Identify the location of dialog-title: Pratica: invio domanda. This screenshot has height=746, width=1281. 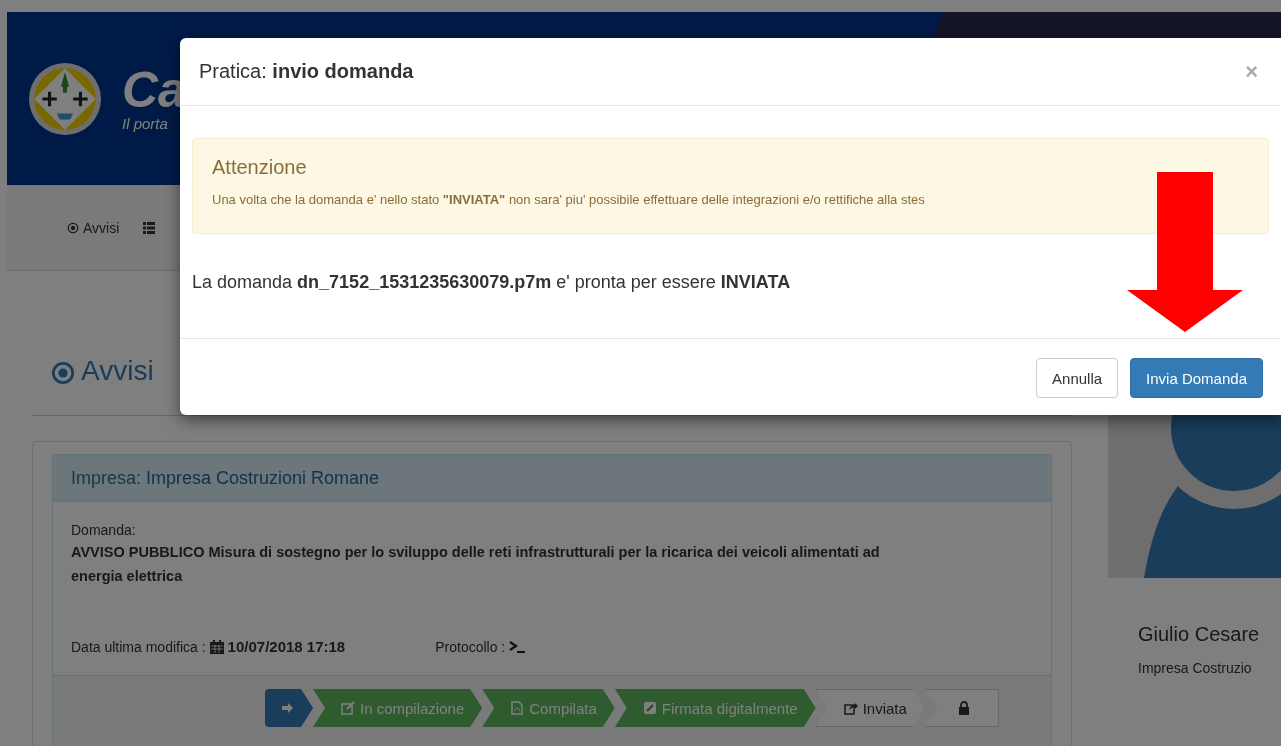
(306, 71).